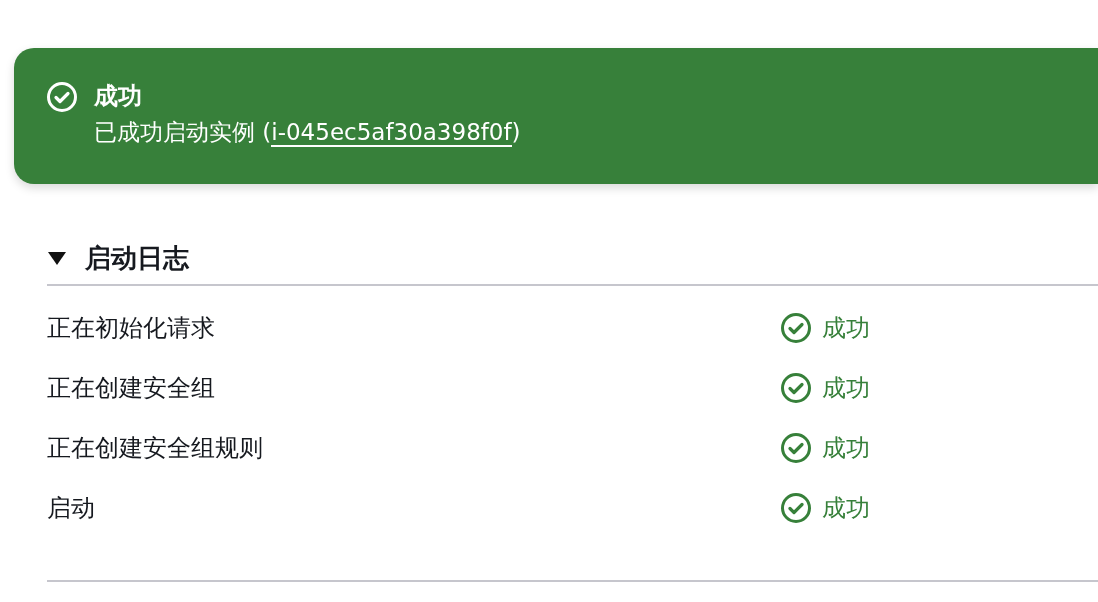 The image size is (1098, 602). I want to click on check-circle-icon, so click(62, 97).